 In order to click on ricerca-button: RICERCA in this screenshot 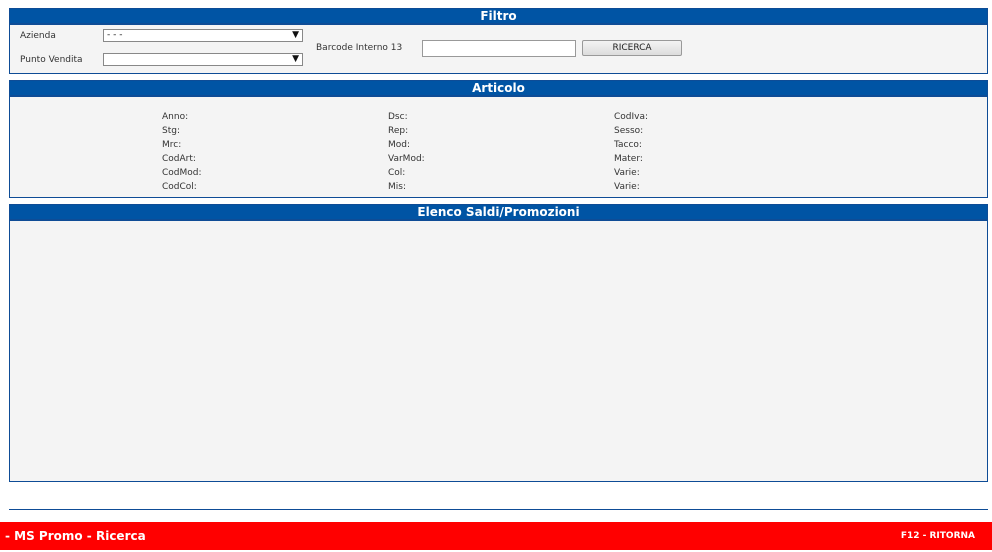, I will do `click(632, 48)`.